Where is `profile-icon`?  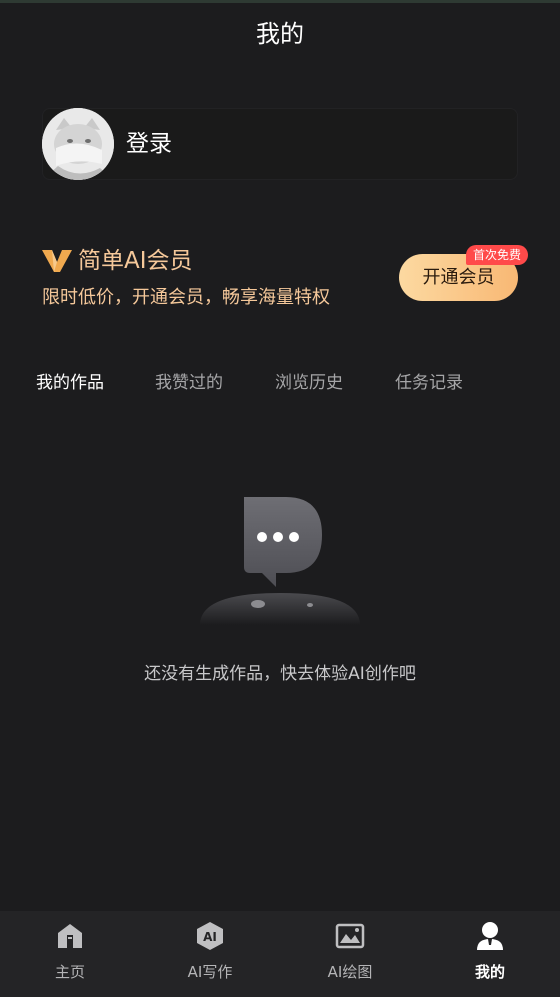 profile-icon is located at coordinates (490, 936).